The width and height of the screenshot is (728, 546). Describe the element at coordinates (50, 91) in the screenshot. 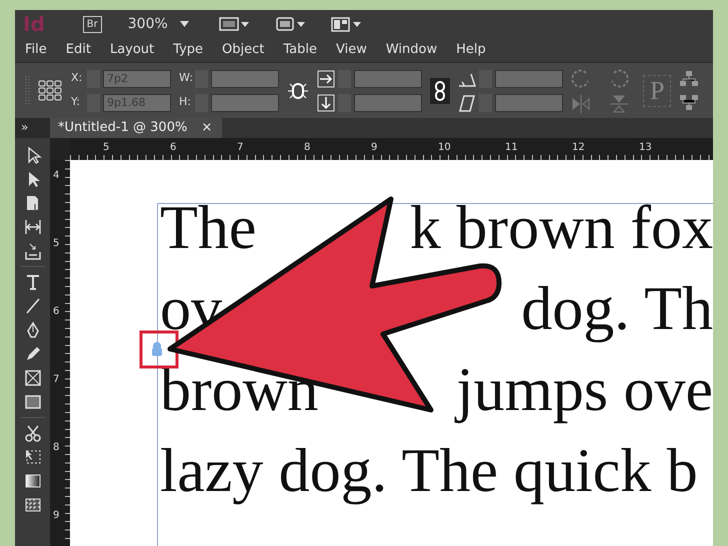

I see `reference-point-icon` at that location.